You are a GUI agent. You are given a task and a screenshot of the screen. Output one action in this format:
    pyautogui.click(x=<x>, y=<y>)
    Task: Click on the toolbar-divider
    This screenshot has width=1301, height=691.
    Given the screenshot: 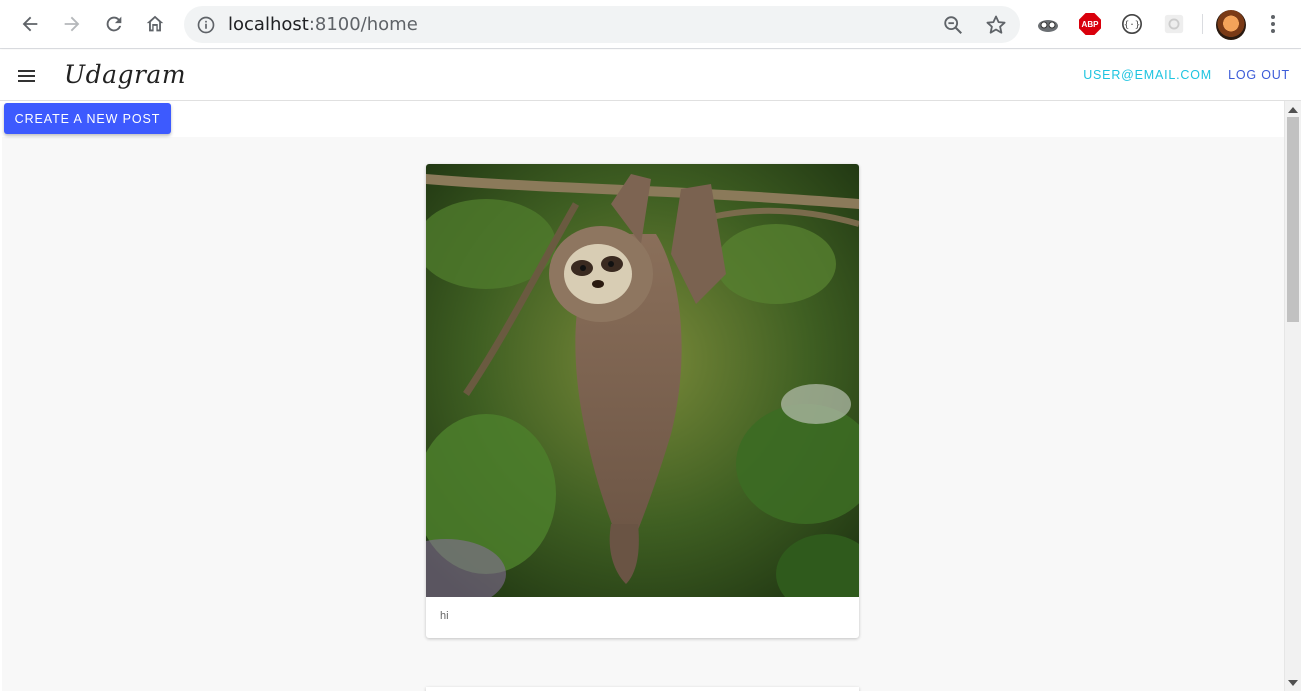 What is the action you would take?
    pyautogui.click(x=1202, y=24)
    